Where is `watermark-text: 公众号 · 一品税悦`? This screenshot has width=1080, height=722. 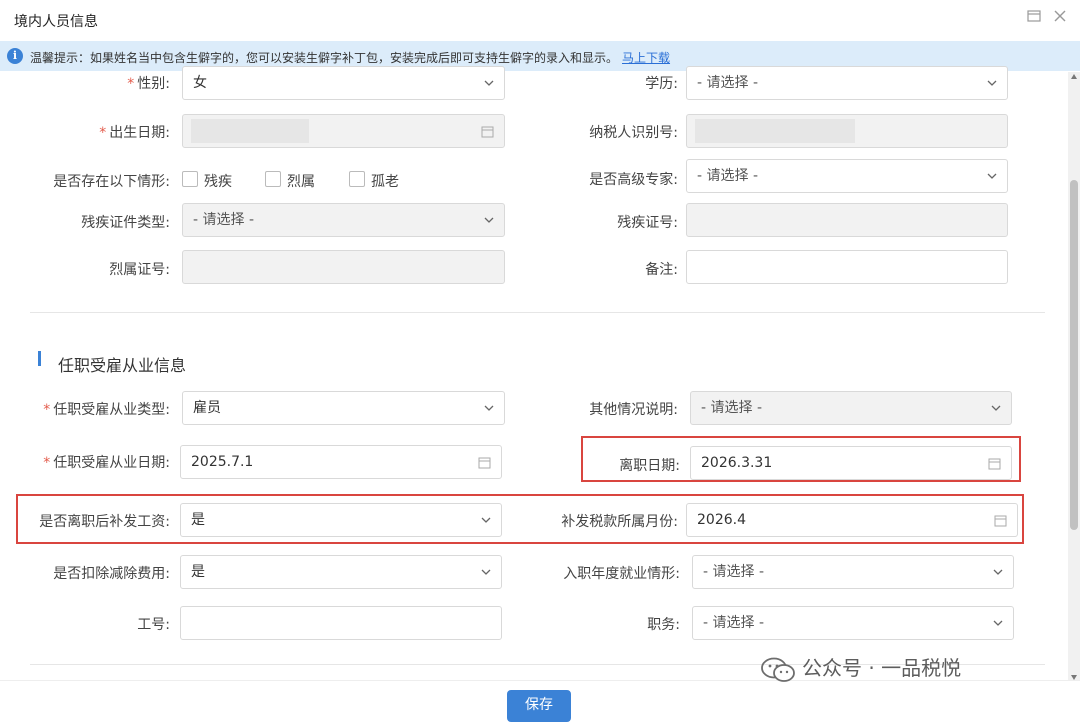 watermark-text: 公众号 · 一品税悦 is located at coordinates (882, 668).